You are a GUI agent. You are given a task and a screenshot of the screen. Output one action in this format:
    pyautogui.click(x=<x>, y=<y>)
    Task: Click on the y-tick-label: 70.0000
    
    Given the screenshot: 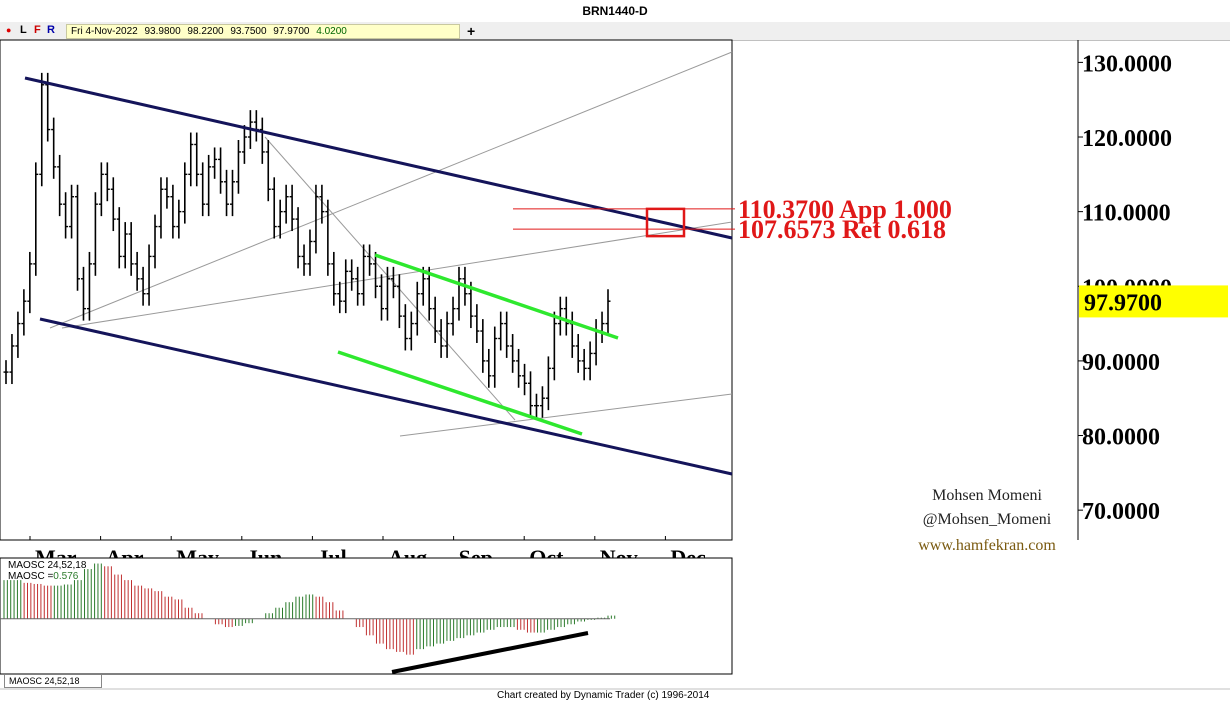 What is the action you would take?
    pyautogui.click(x=1121, y=512)
    